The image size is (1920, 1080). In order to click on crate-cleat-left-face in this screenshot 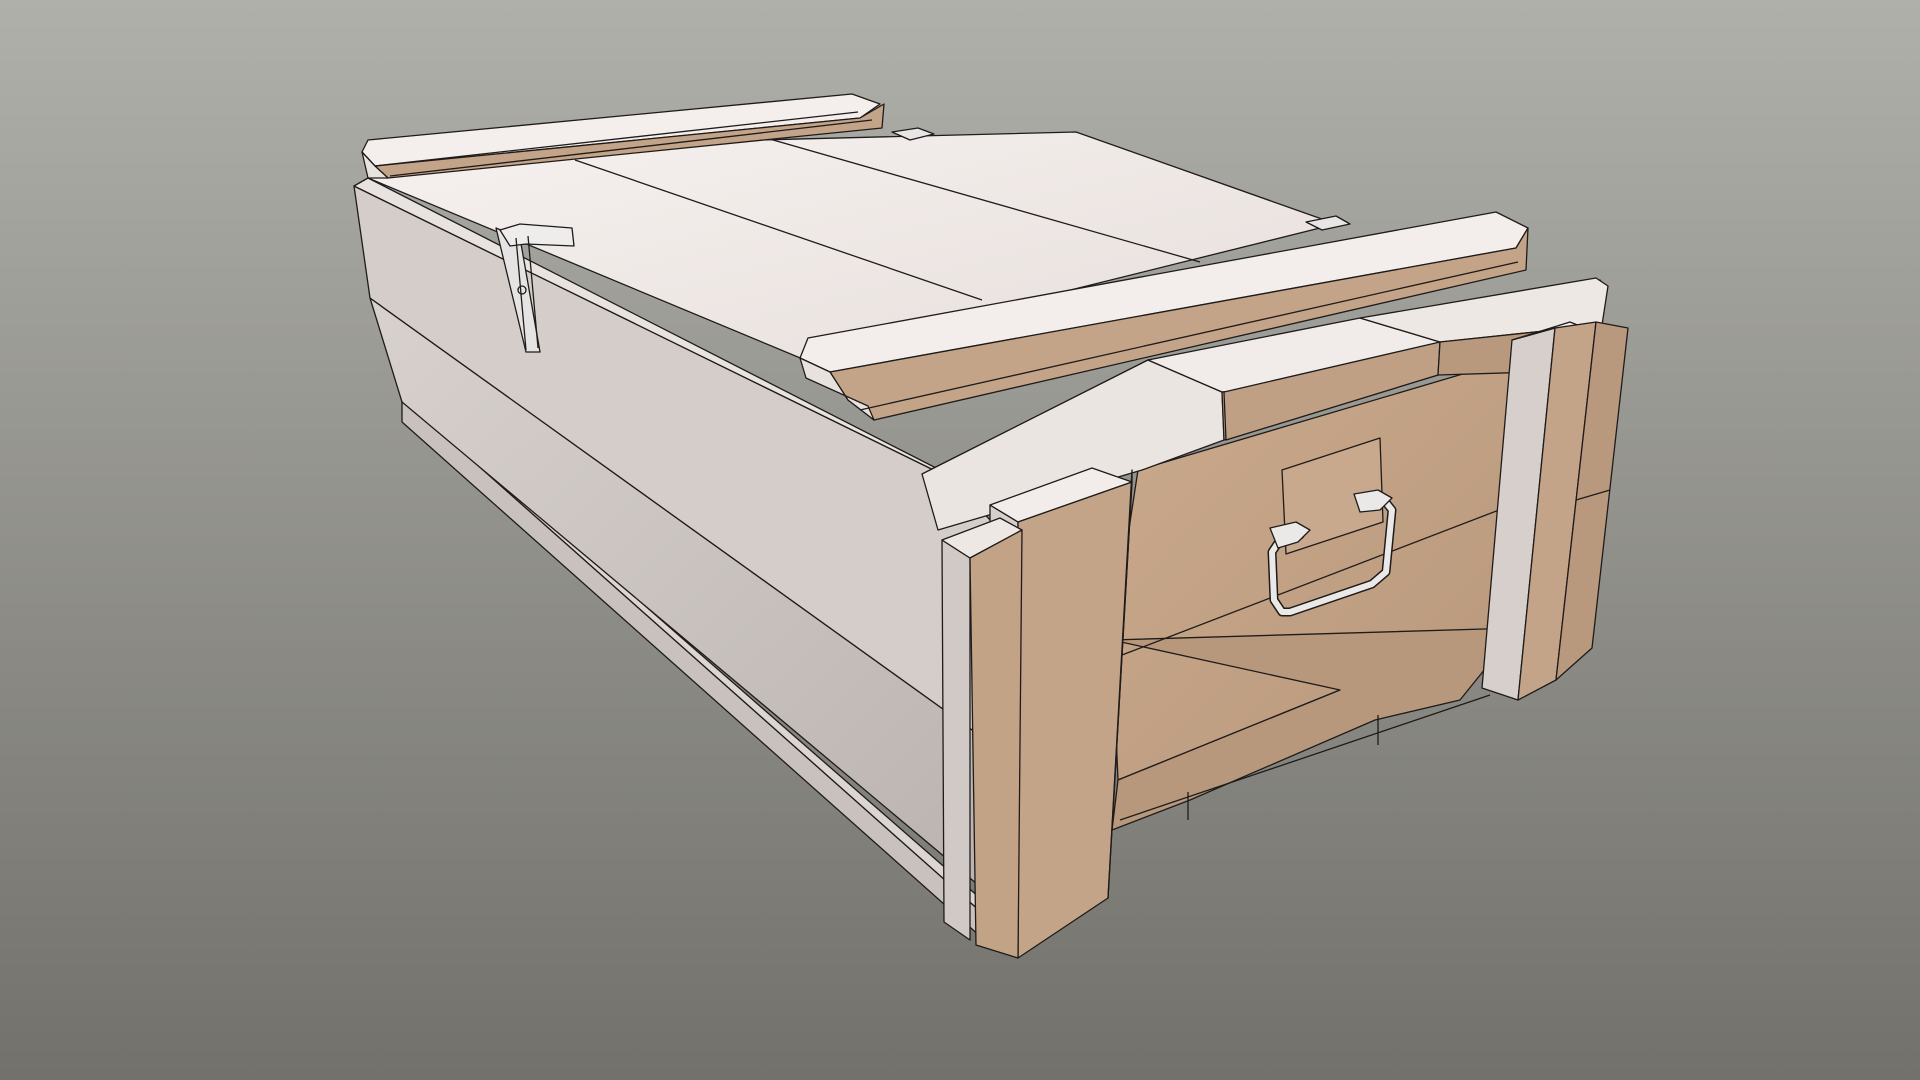, I will do `click(996, 744)`.